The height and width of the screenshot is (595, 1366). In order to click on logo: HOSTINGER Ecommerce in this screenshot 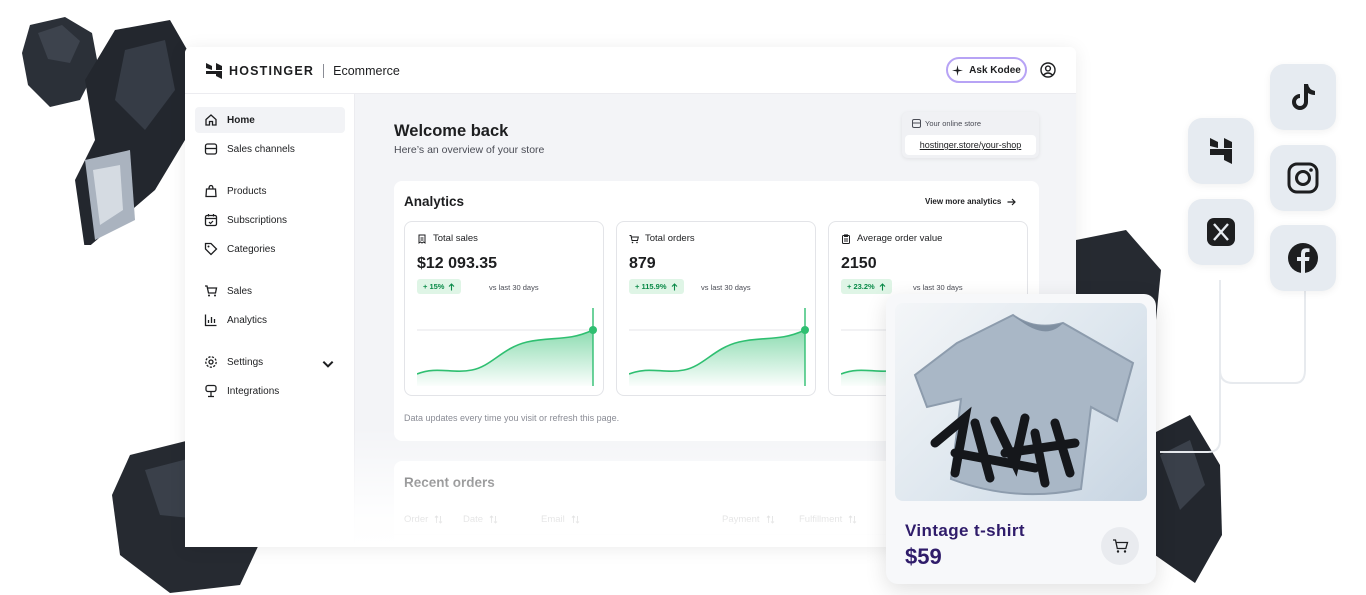, I will do `click(302, 71)`.